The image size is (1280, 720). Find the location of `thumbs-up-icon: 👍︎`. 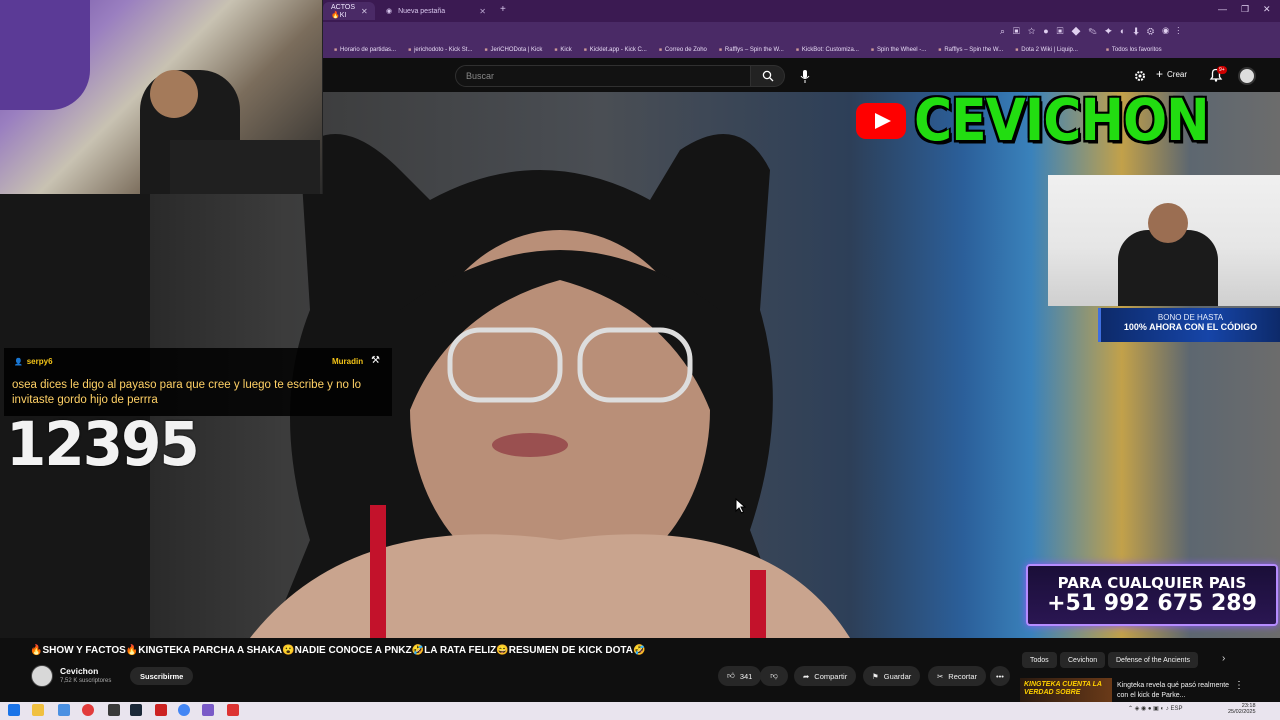

thumbs-up-icon: 👍︎ is located at coordinates (731, 675).